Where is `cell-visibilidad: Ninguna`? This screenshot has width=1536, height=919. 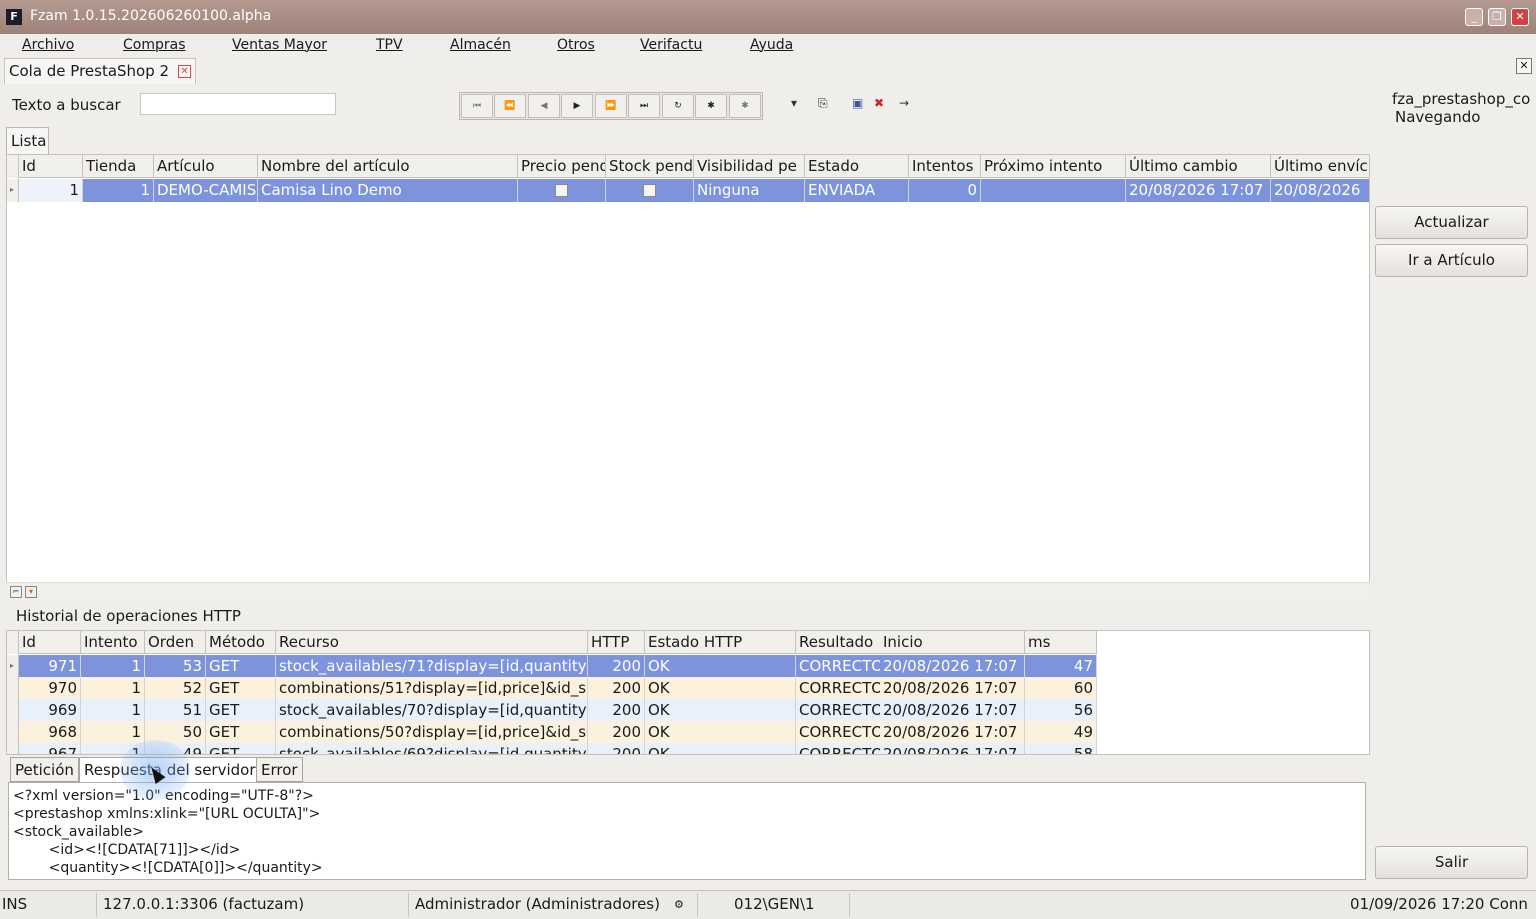 cell-visibilidad: Ninguna is located at coordinates (749, 190).